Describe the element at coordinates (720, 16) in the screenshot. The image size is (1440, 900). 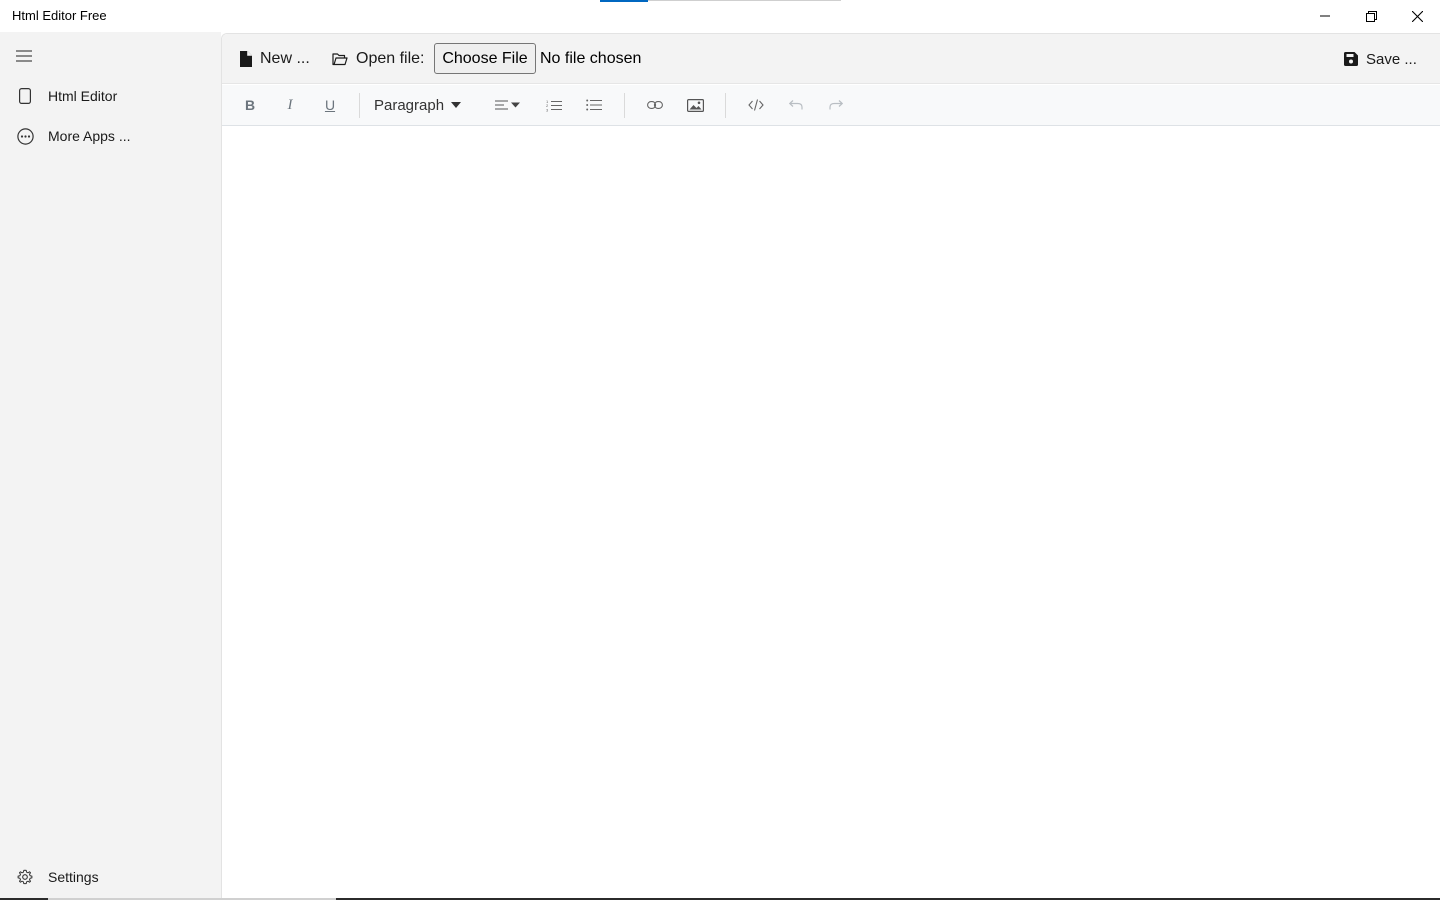
I see `title-bar: Html Editor Free` at that location.